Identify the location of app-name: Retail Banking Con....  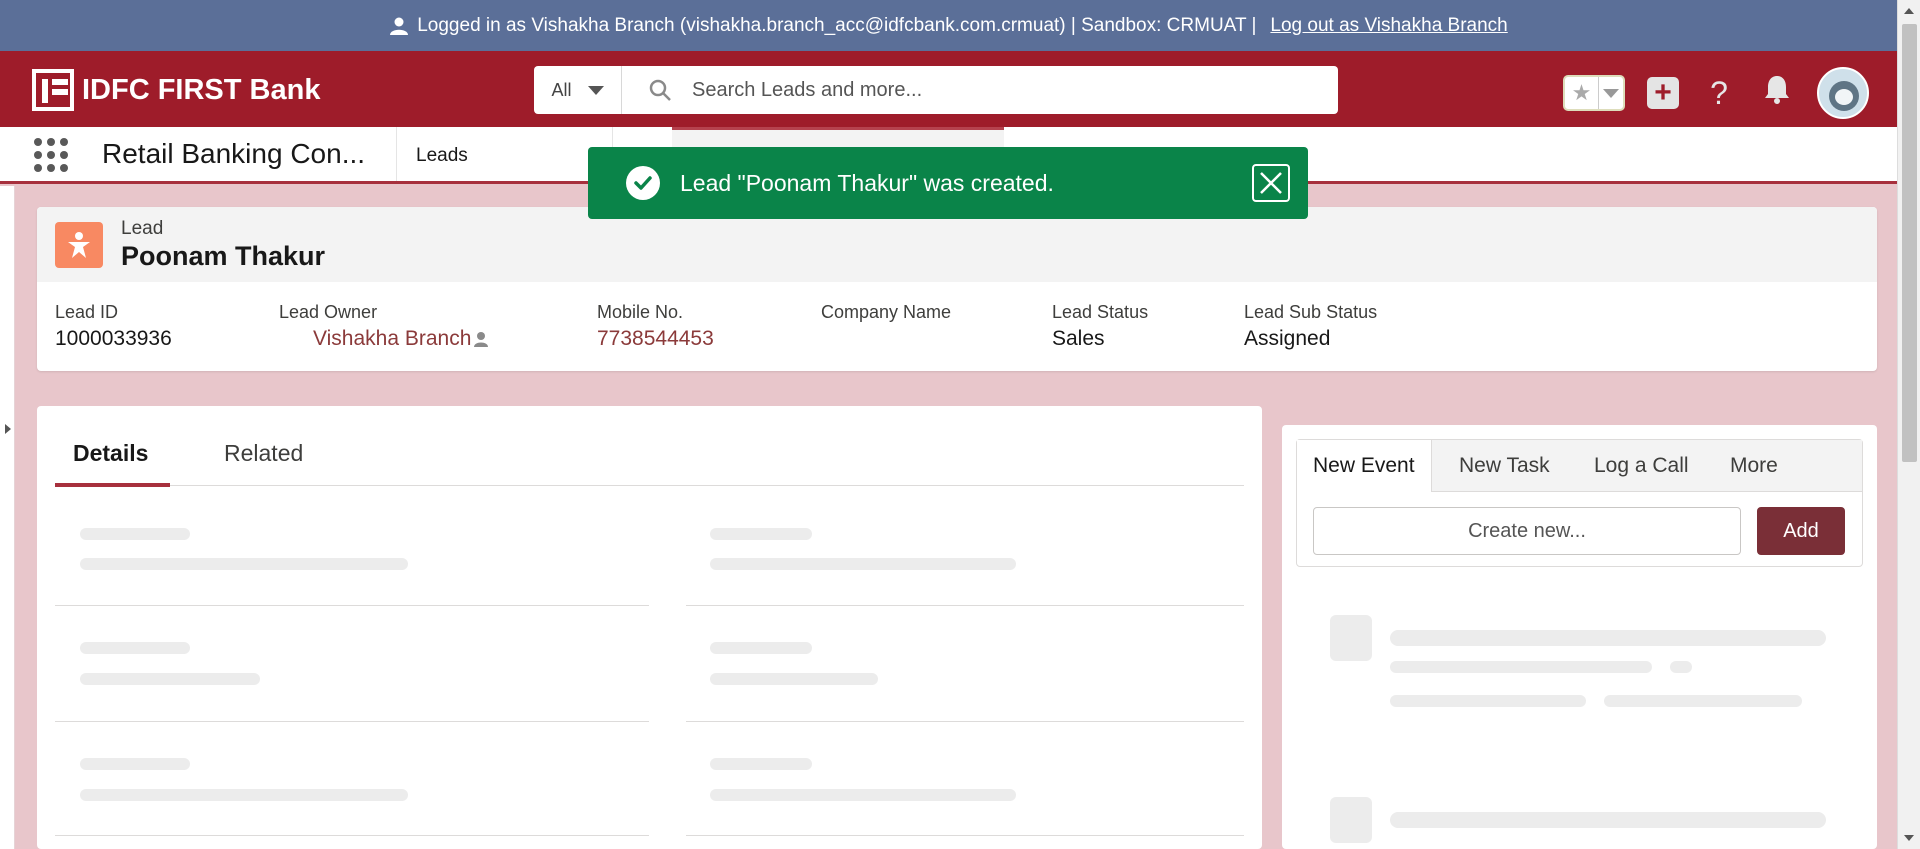
(234, 153).